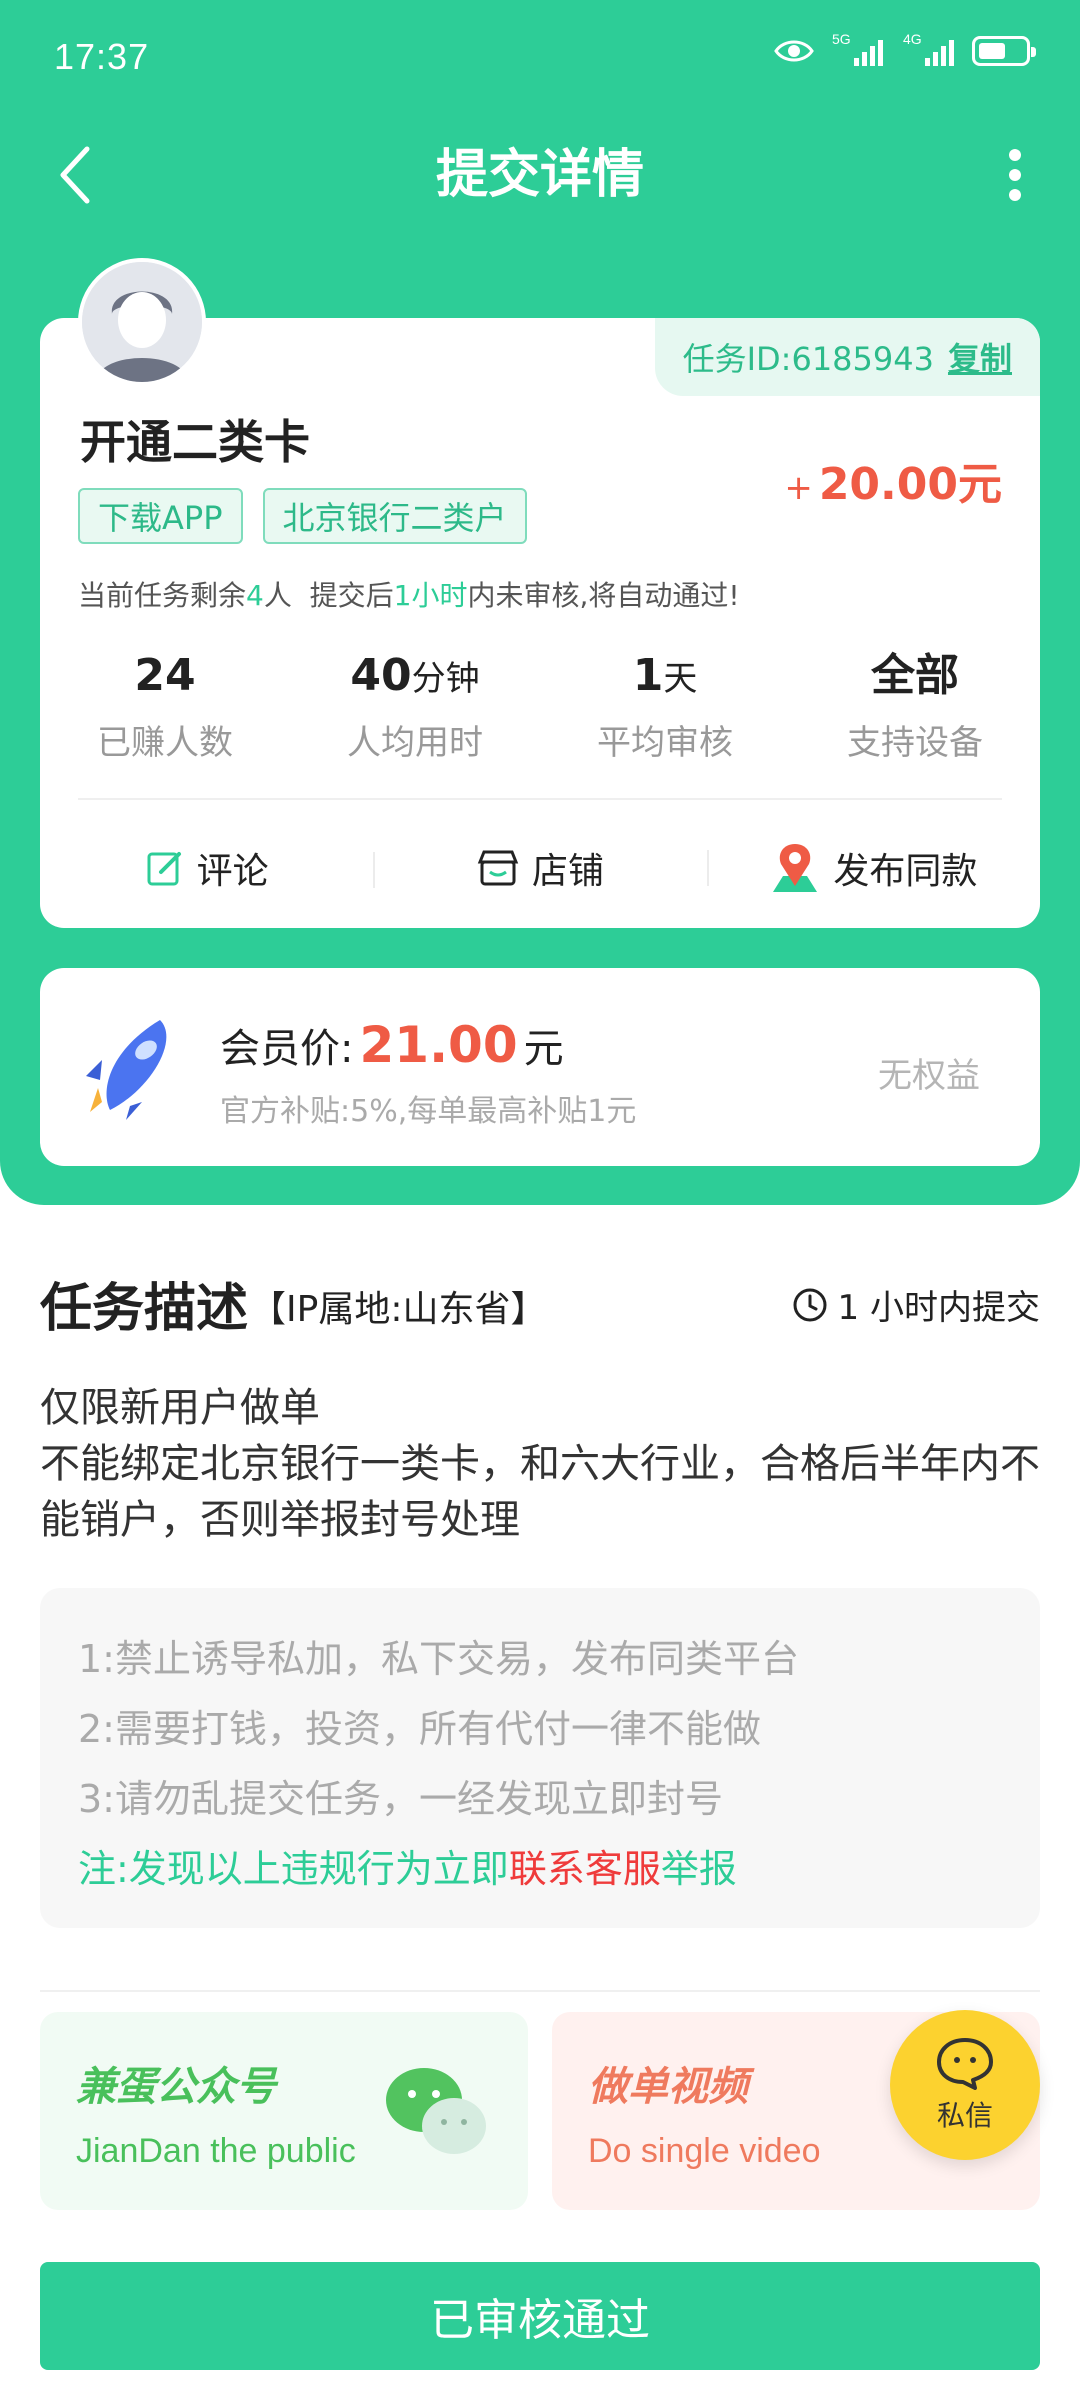 This screenshot has height=2388, width=1080. I want to click on vip-card: 会员价: 21.00 元 官方补贴:5%,每单最高补贴1元 无权益, so click(540, 1067).